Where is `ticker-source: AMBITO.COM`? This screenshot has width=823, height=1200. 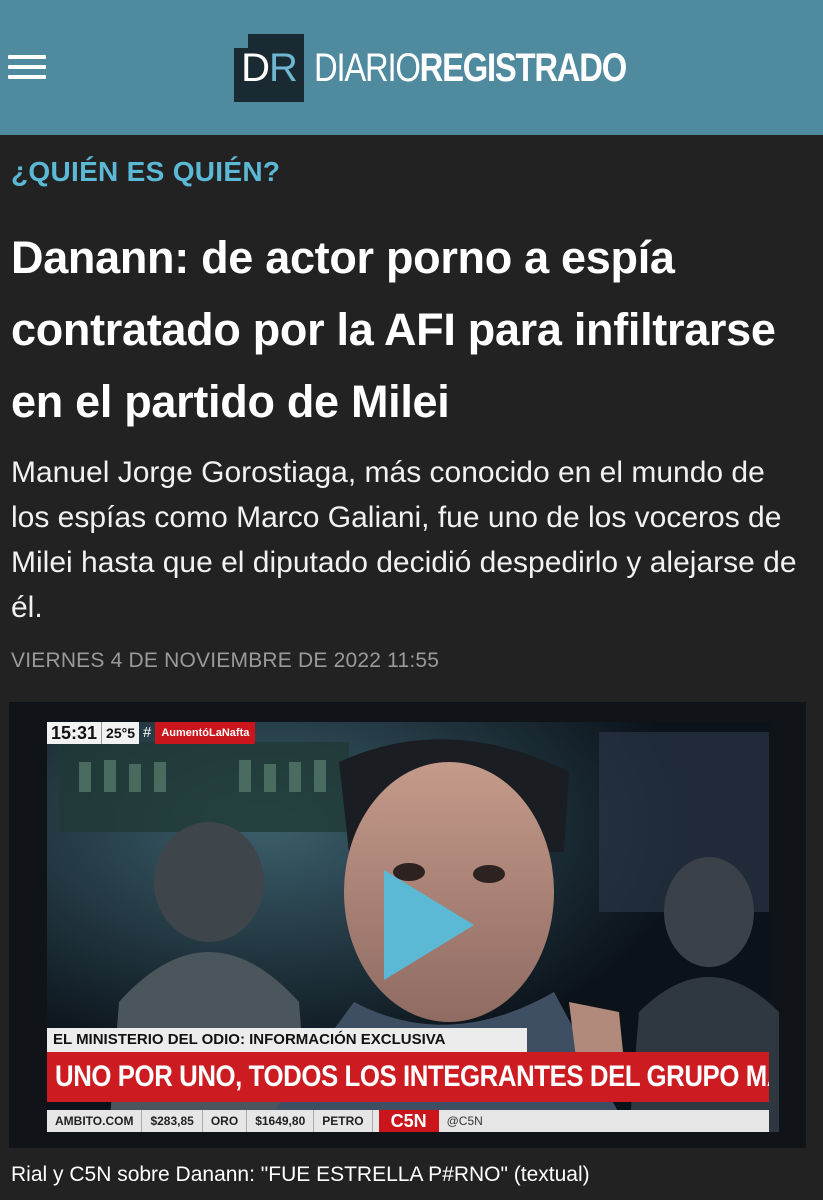 ticker-source: AMBITO.COM is located at coordinates (95, 1121).